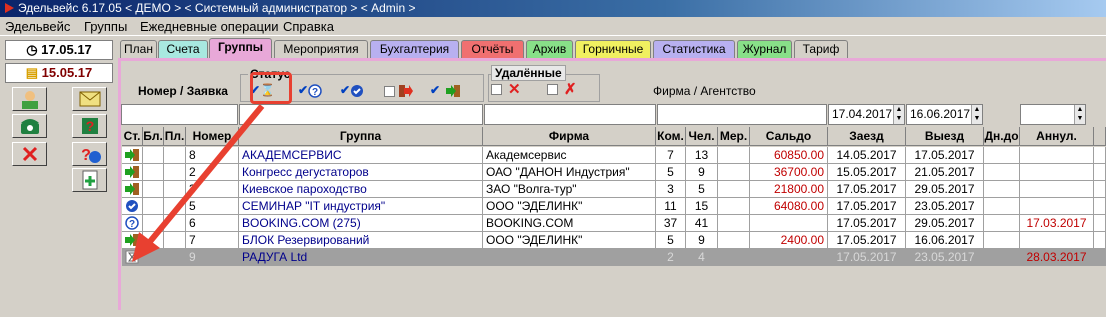 The width and height of the screenshot is (1106, 317). Describe the element at coordinates (132, 206) in the screenshot. I see `confirmed-icon` at that location.